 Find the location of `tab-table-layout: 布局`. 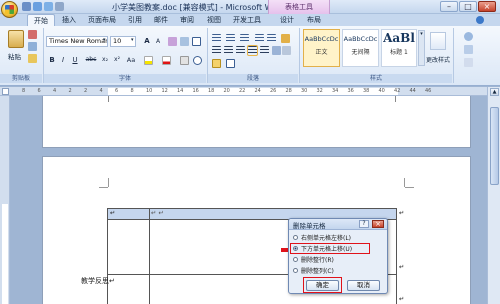

tab-table-layout: 布局 is located at coordinates (314, 20).